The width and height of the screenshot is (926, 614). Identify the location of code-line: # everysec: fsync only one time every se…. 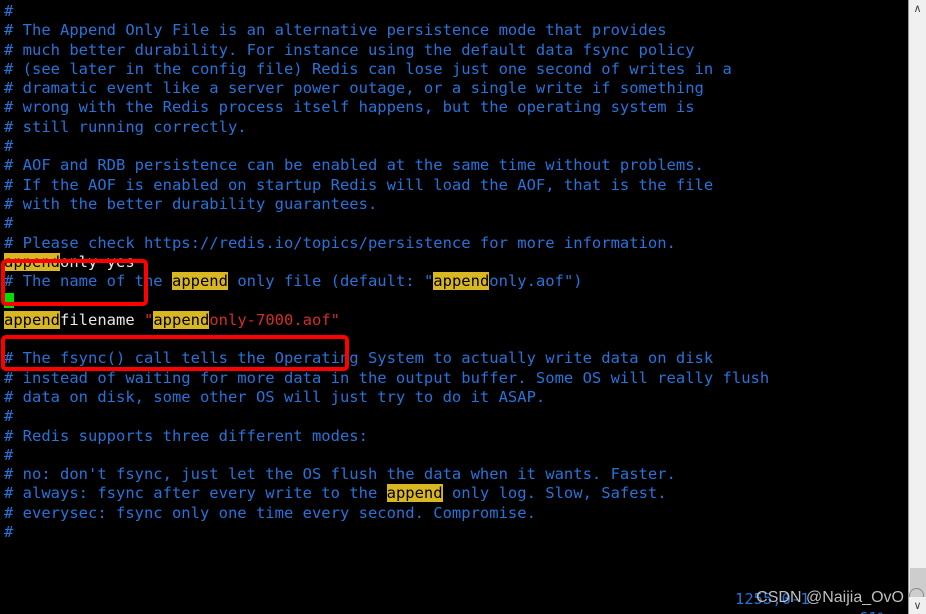
(456, 513).